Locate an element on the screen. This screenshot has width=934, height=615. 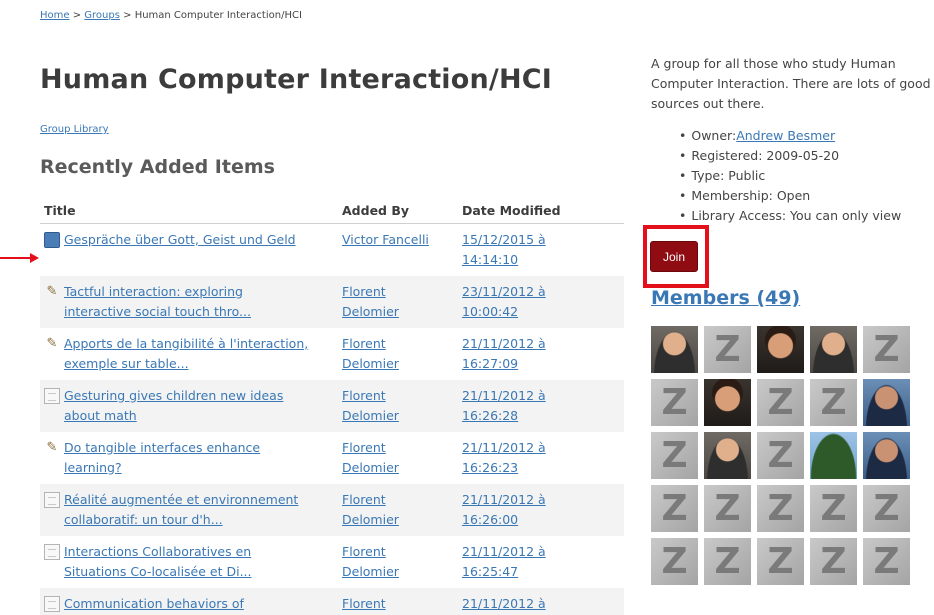
owner-item: Owner:Andrew Besmer is located at coordinates (805, 136).